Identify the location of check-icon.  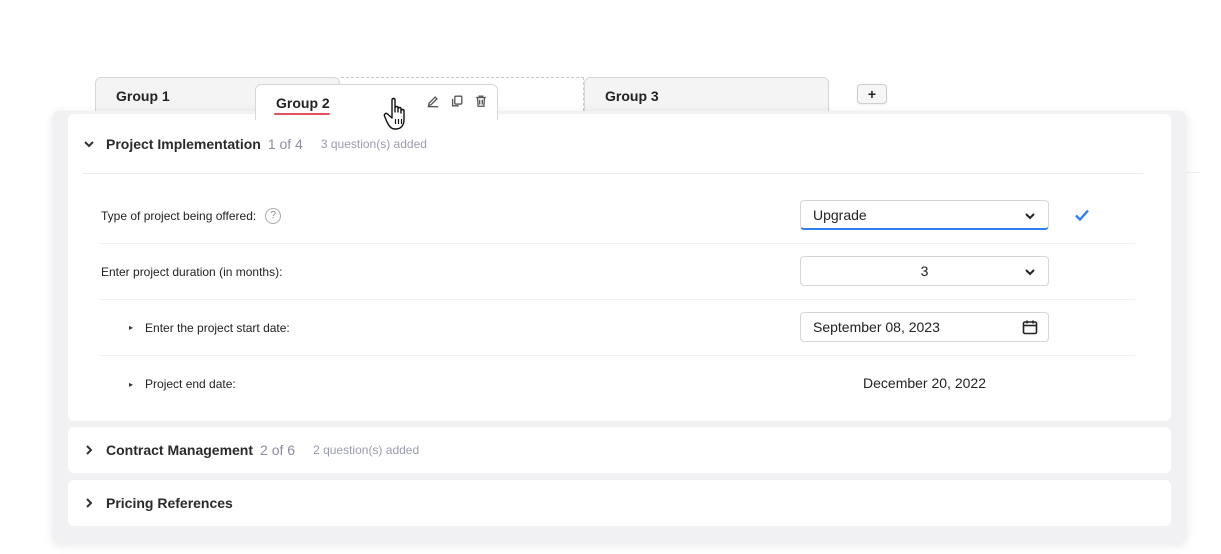
(1082, 215).